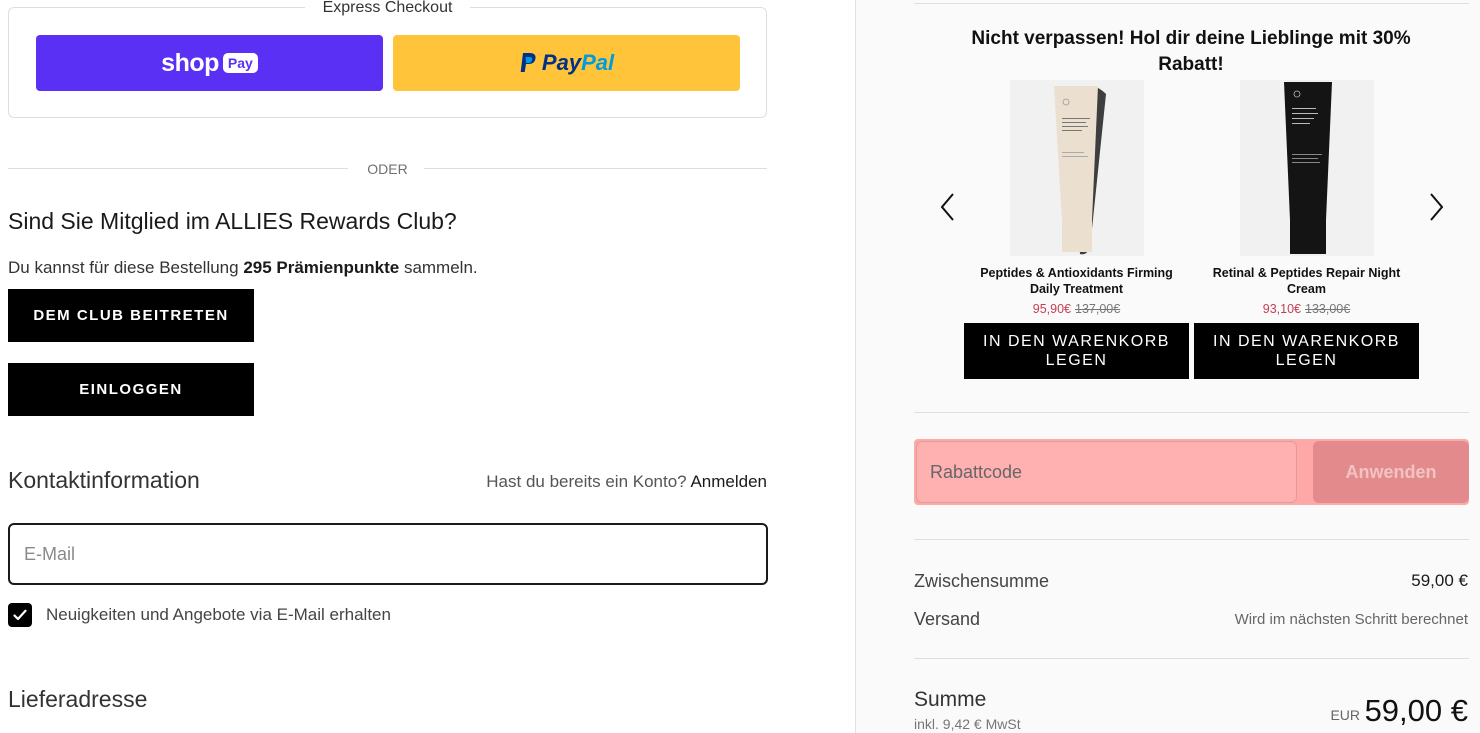 Image resolution: width=1480 pixels, height=733 pixels. I want to click on rewards-points-prefix: Du kannst für diese Bestellung, so click(126, 267).